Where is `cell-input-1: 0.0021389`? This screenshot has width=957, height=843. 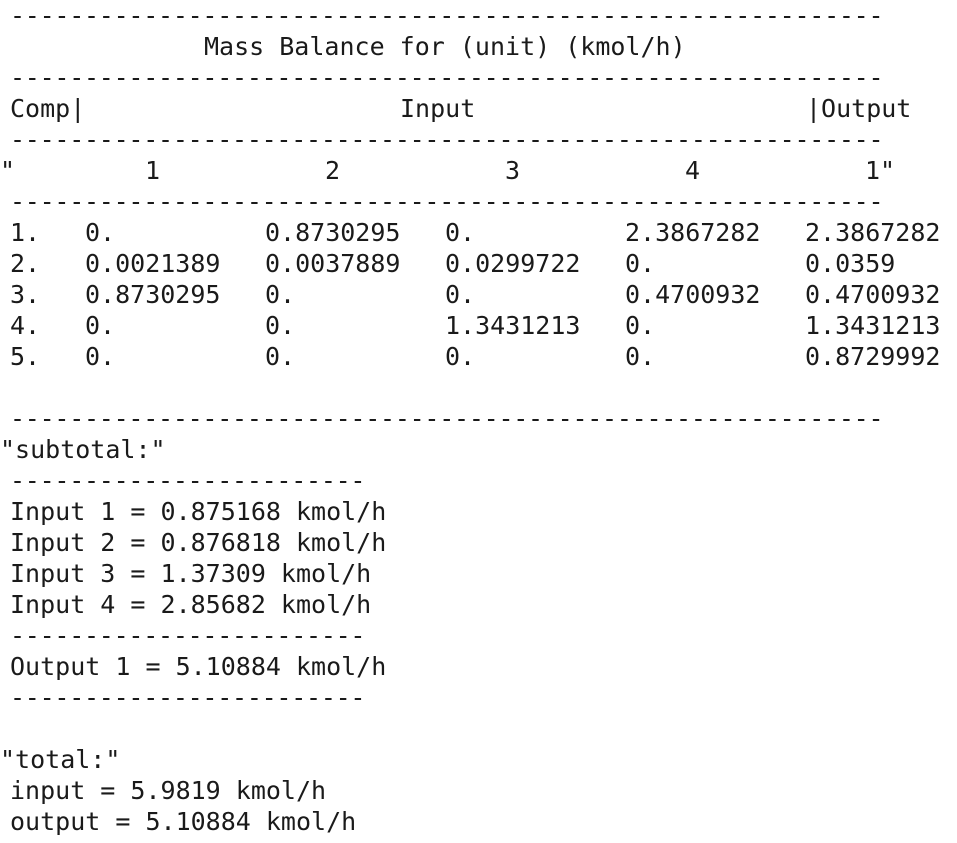 cell-input-1: 0.0021389 is located at coordinates (153, 263).